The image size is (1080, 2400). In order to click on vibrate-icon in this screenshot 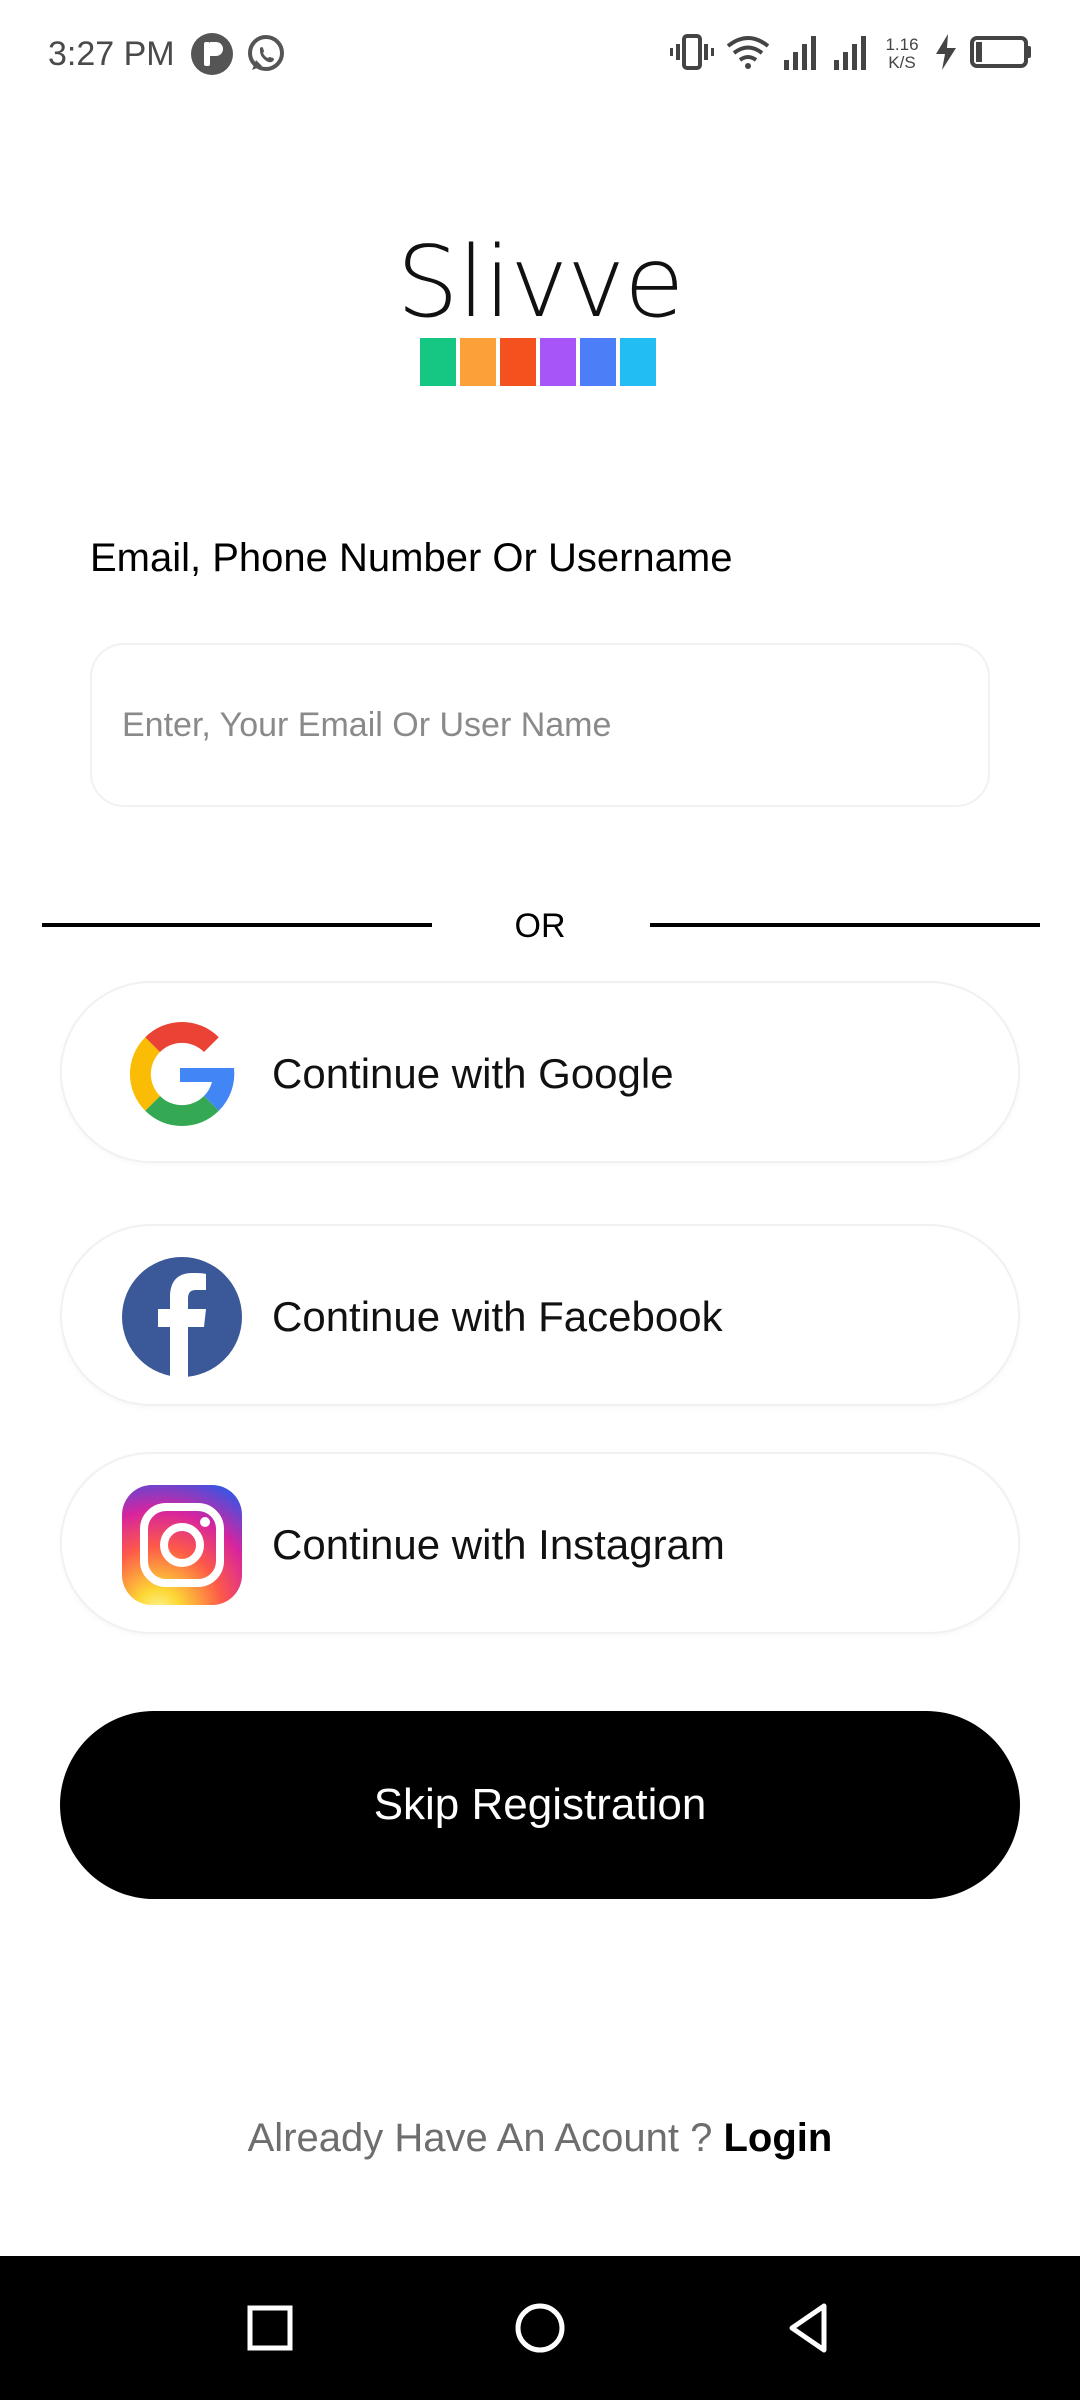, I will do `click(692, 54)`.